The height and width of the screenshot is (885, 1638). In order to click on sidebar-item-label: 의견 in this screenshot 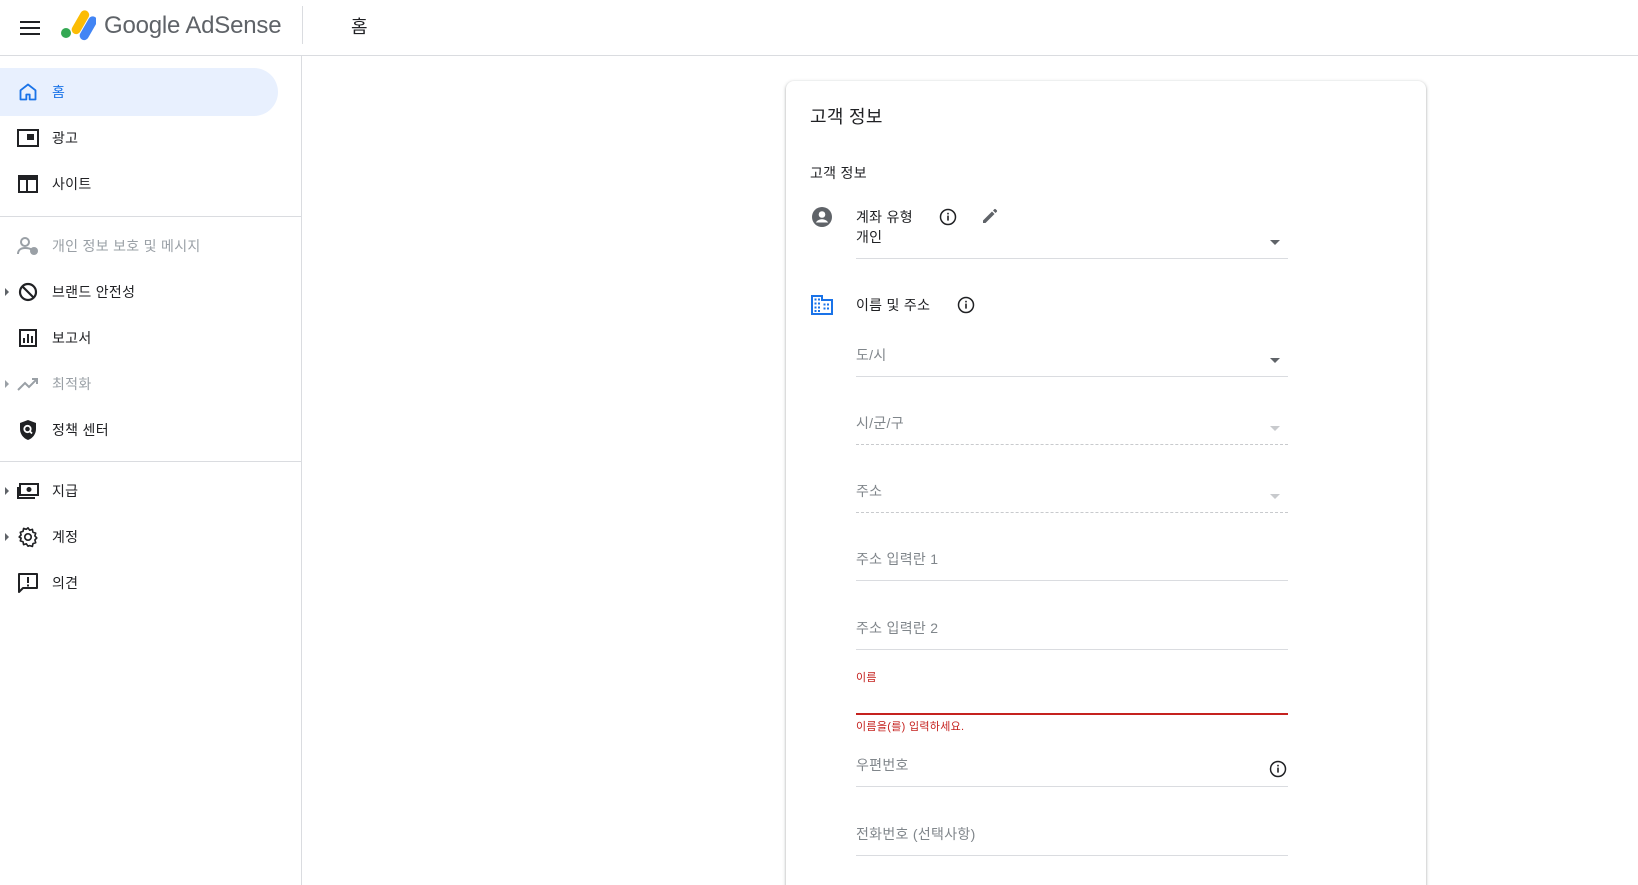, I will do `click(65, 583)`.